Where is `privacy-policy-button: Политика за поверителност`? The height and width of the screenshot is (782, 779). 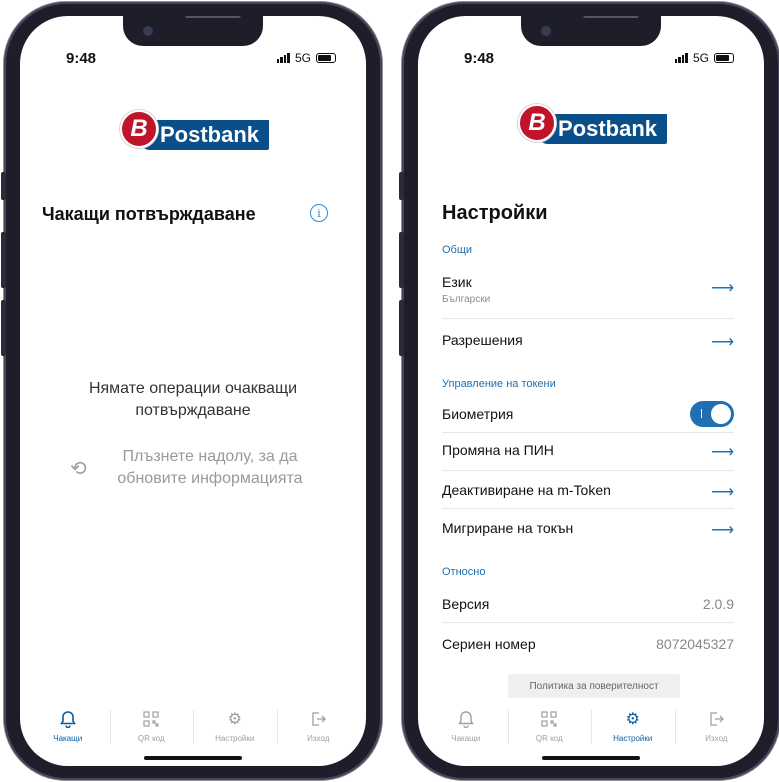 privacy-policy-button: Политика за поверителност is located at coordinates (594, 686).